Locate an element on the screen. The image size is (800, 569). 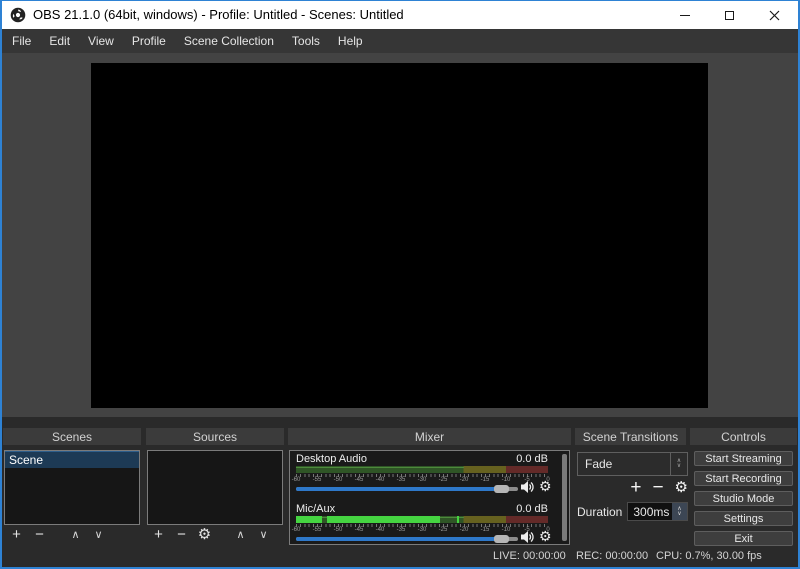
settings-button: Settings is located at coordinates (743, 518).